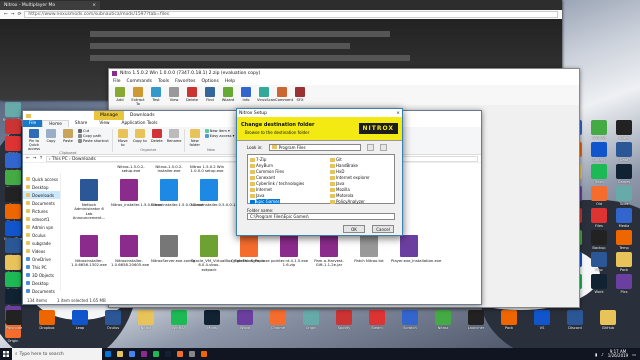 The width and height of the screenshot is (640, 360). What do you see at coordinates (41, 243) in the screenshot?
I see `nav-item: subgrade` at bounding box center [41, 243].